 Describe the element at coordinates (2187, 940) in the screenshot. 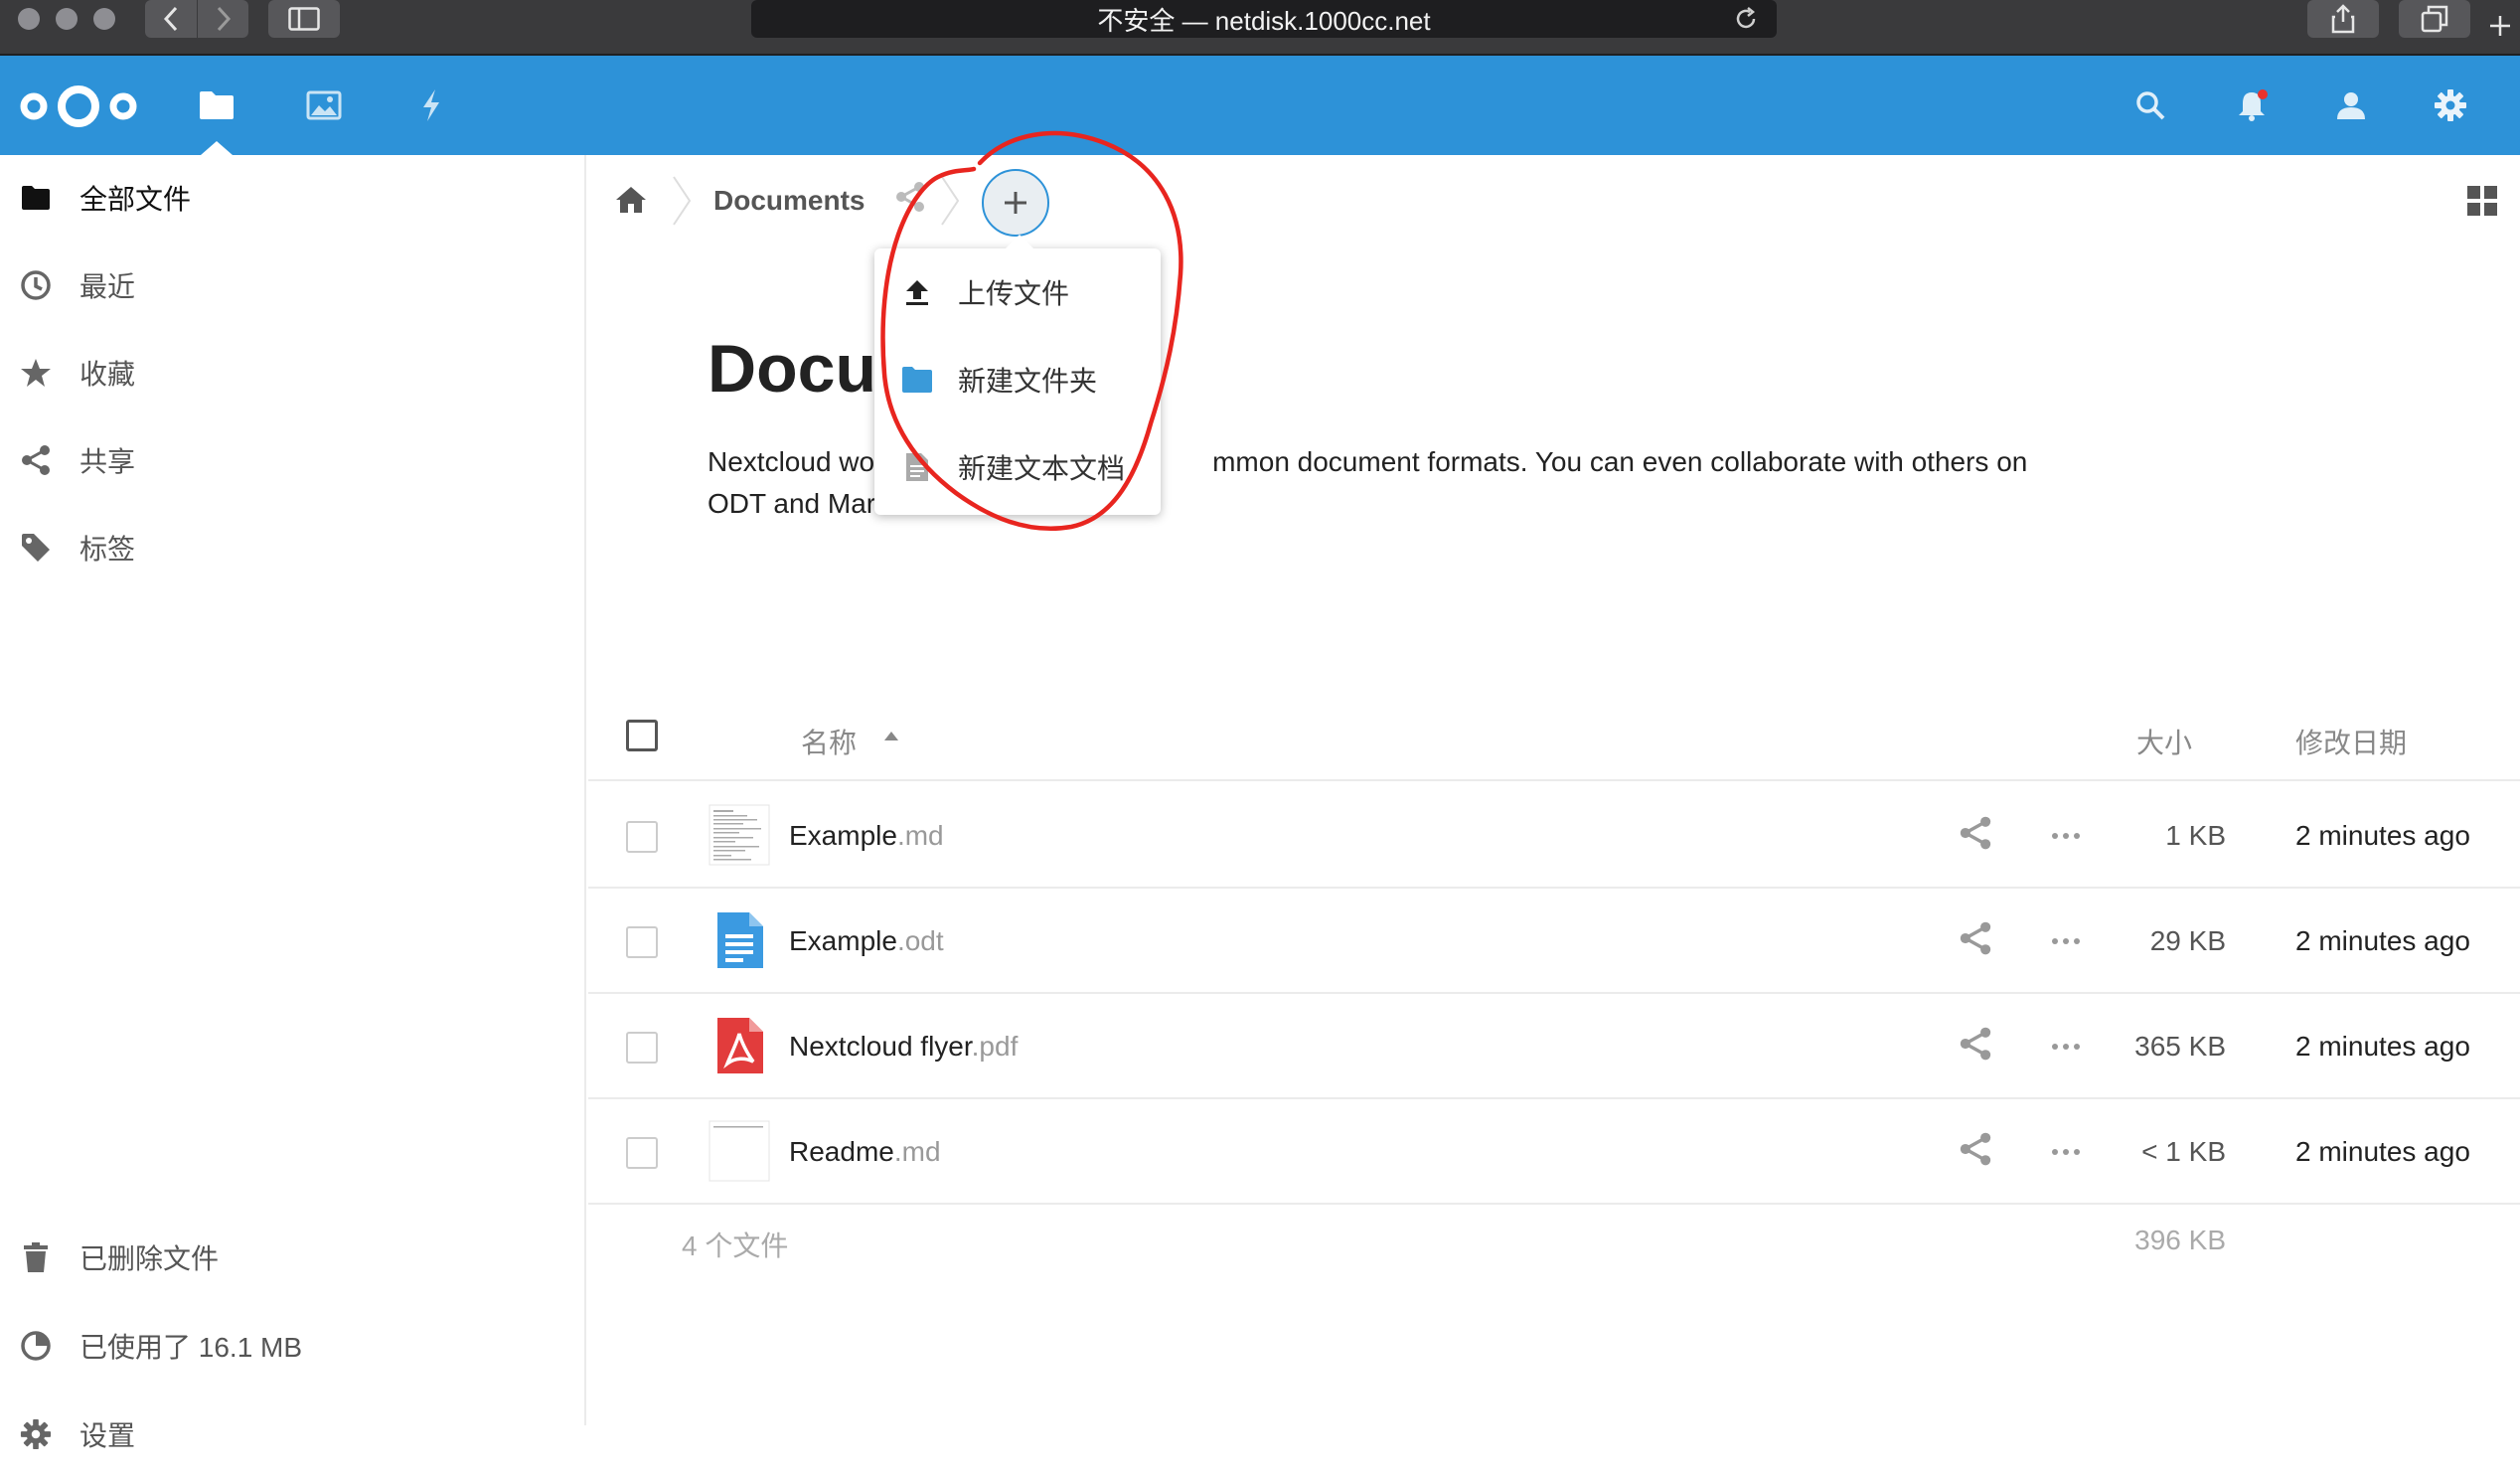

I see `file-size: 29 KB` at that location.